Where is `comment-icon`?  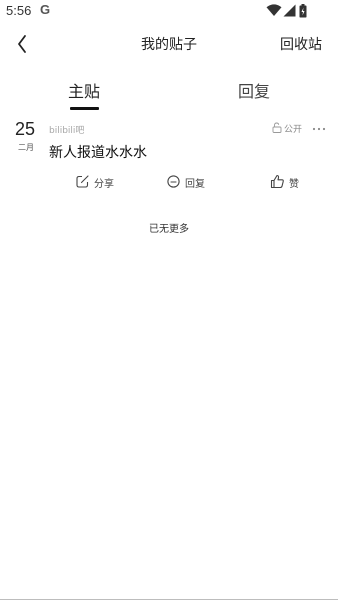
comment-icon is located at coordinates (173, 181).